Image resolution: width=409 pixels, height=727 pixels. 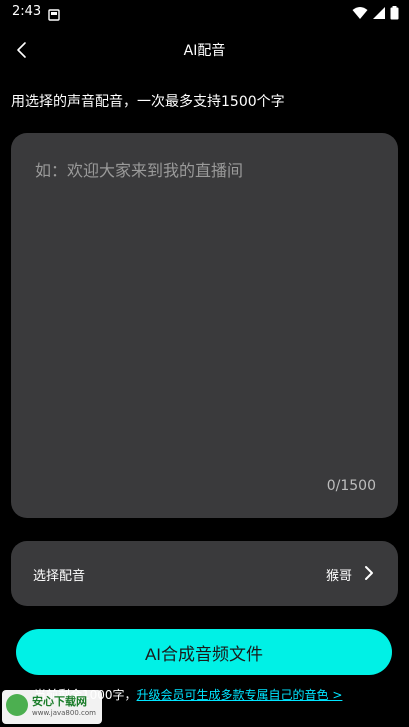 What do you see at coordinates (379, 14) in the screenshot?
I see `signal-icon` at bounding box center [379, 14].